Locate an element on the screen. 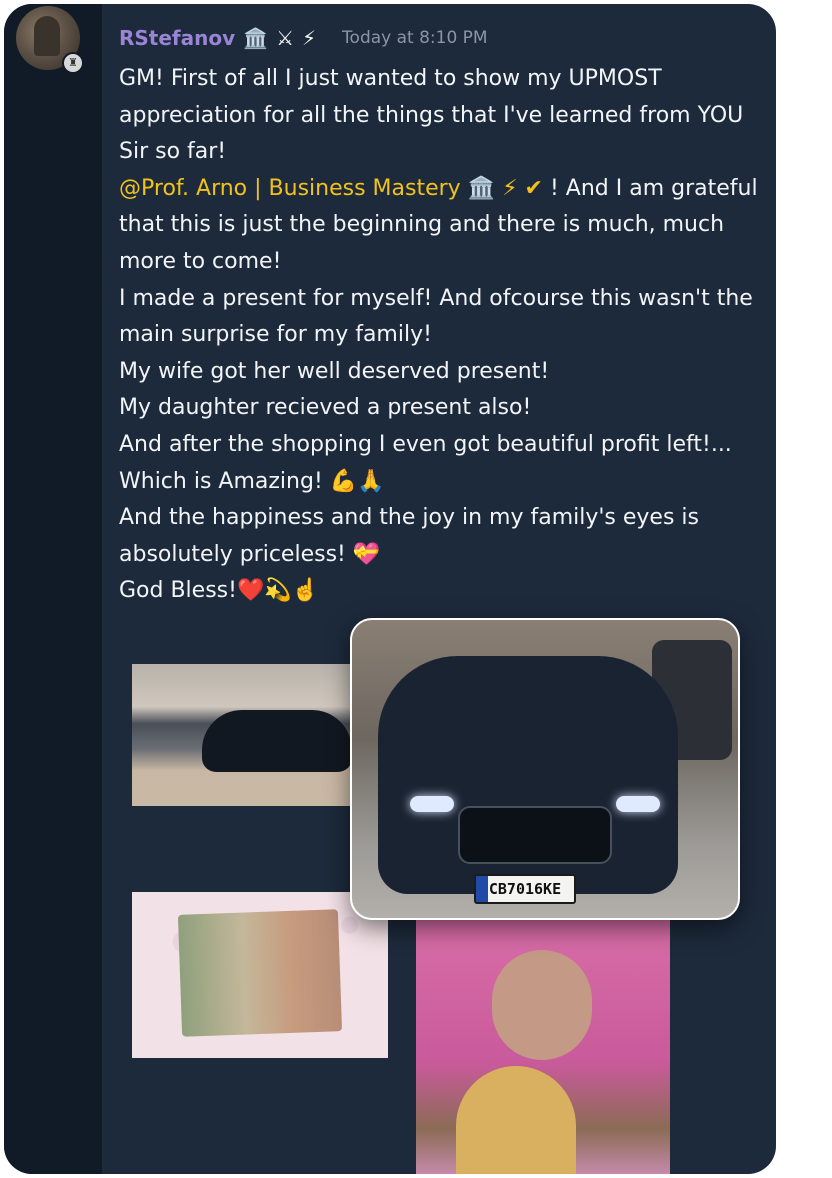  attachment-car-street-photo is located at coordinates (257, 735).